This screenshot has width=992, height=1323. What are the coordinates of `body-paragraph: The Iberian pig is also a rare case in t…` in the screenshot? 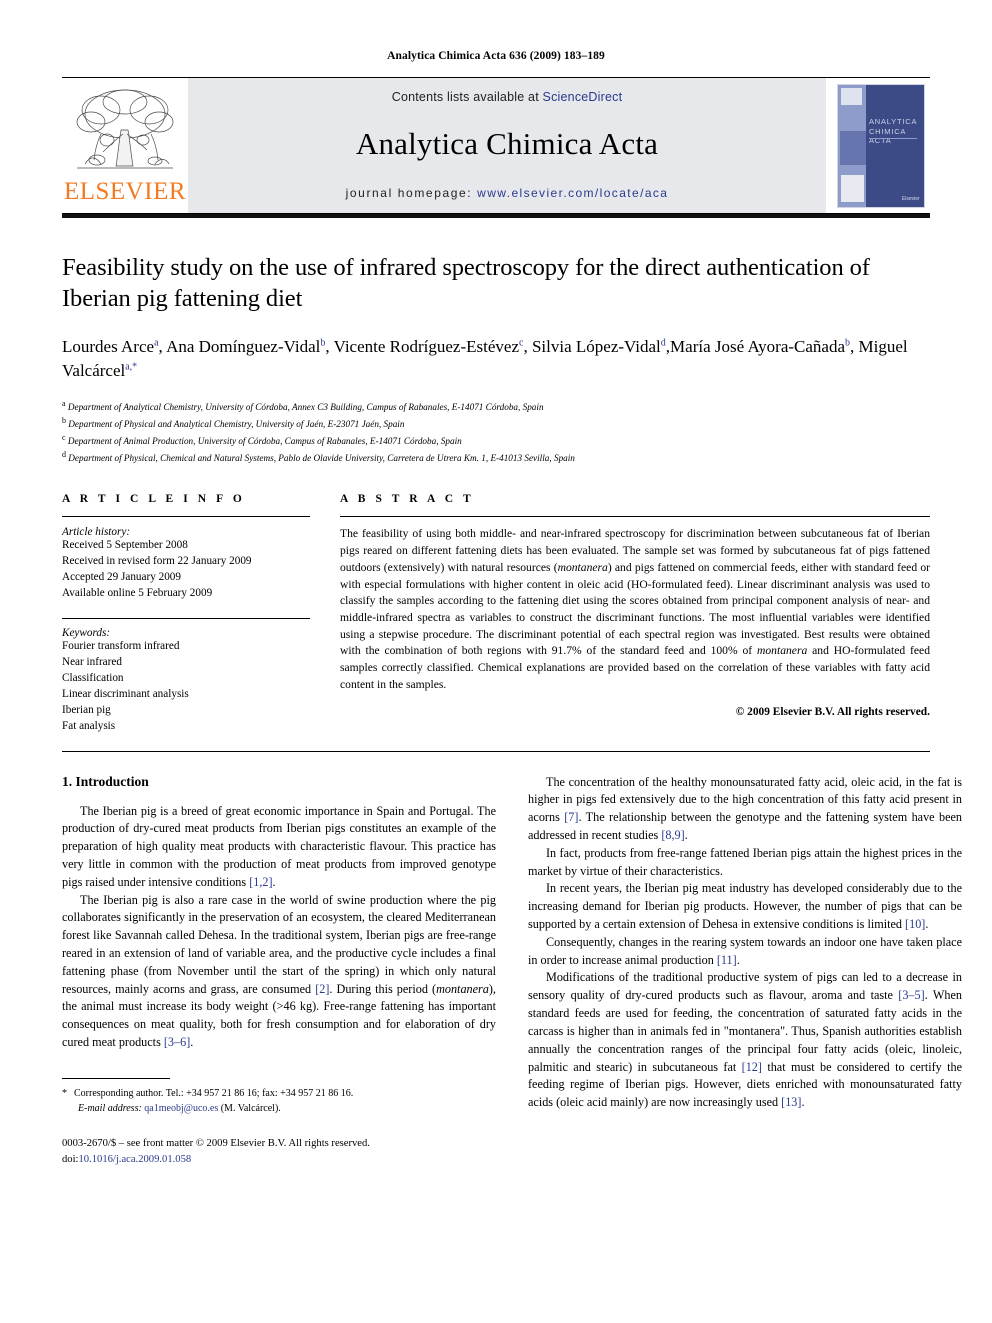 It's located at (279, 972).